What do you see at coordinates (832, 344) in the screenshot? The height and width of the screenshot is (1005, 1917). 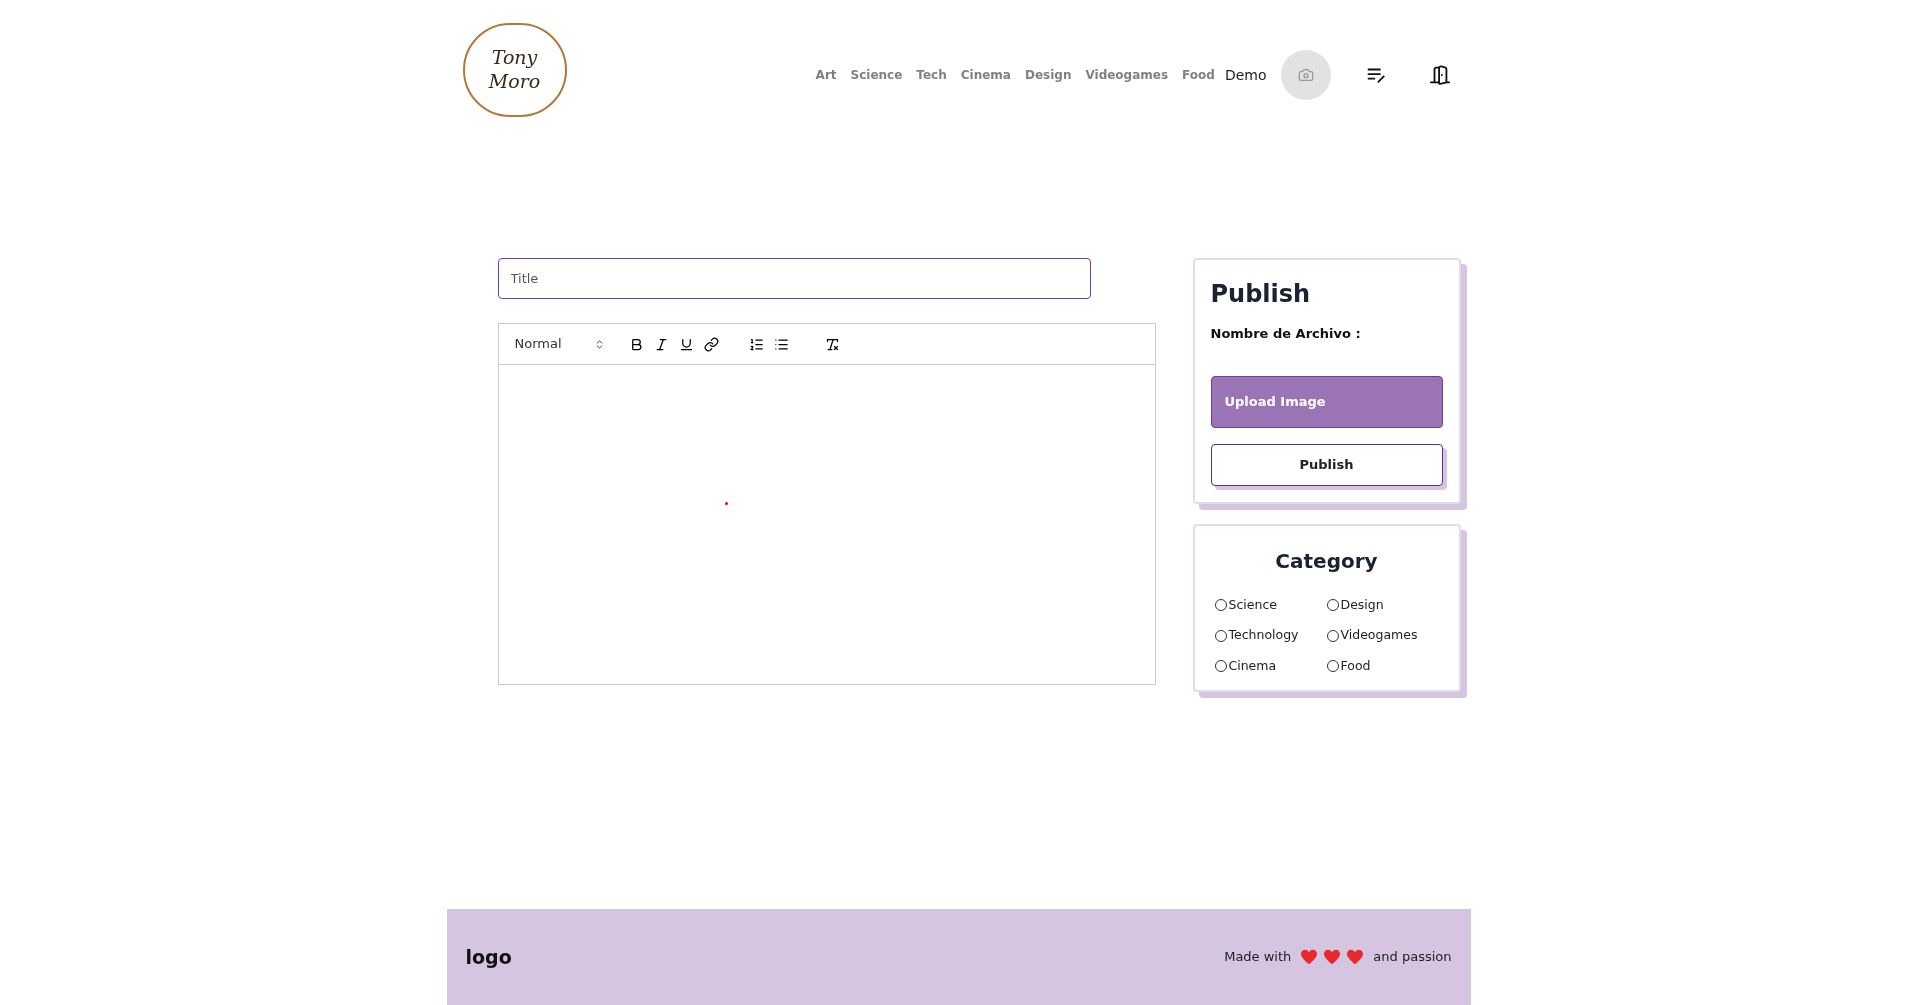 I see `clear-format-icon` at bounding box center [832, 344].